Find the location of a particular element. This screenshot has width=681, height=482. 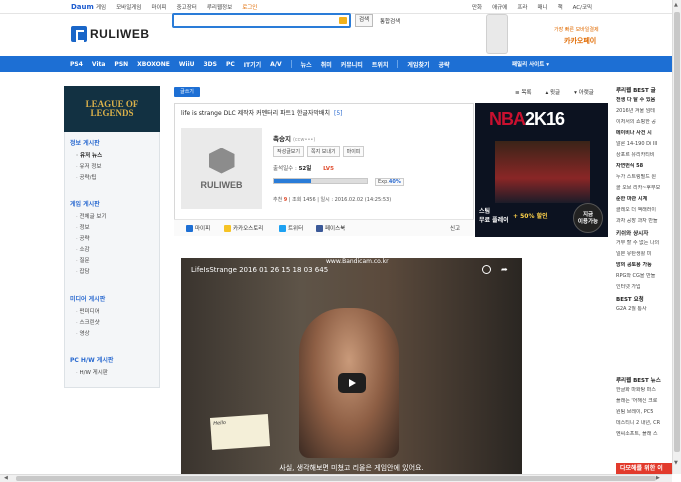

sidebar-section-title: 미디어 게시판 is located at coordinates (87, 298).